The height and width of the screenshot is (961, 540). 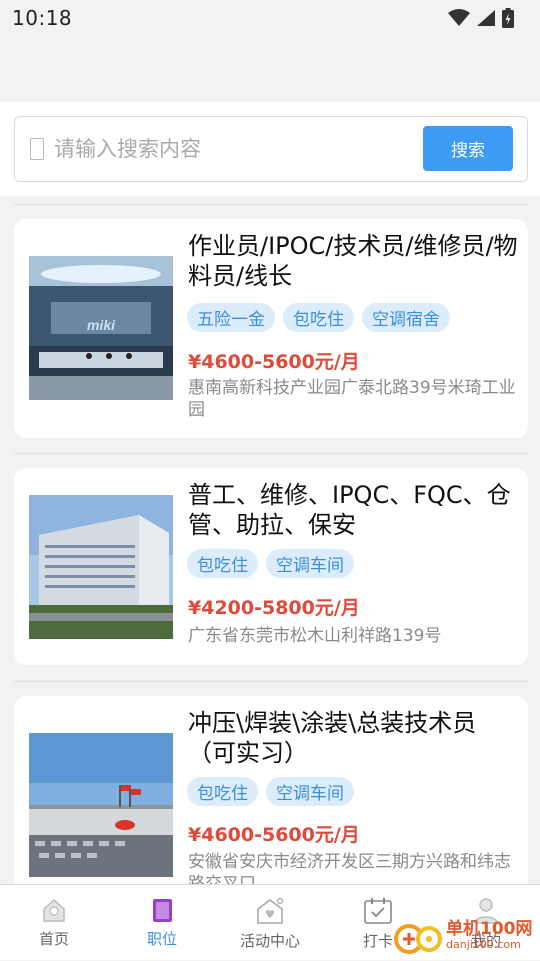 I want to click on job-title: 冲压\焊装\涂装\总装技术员（可实习）, so click(x=332, y=738).